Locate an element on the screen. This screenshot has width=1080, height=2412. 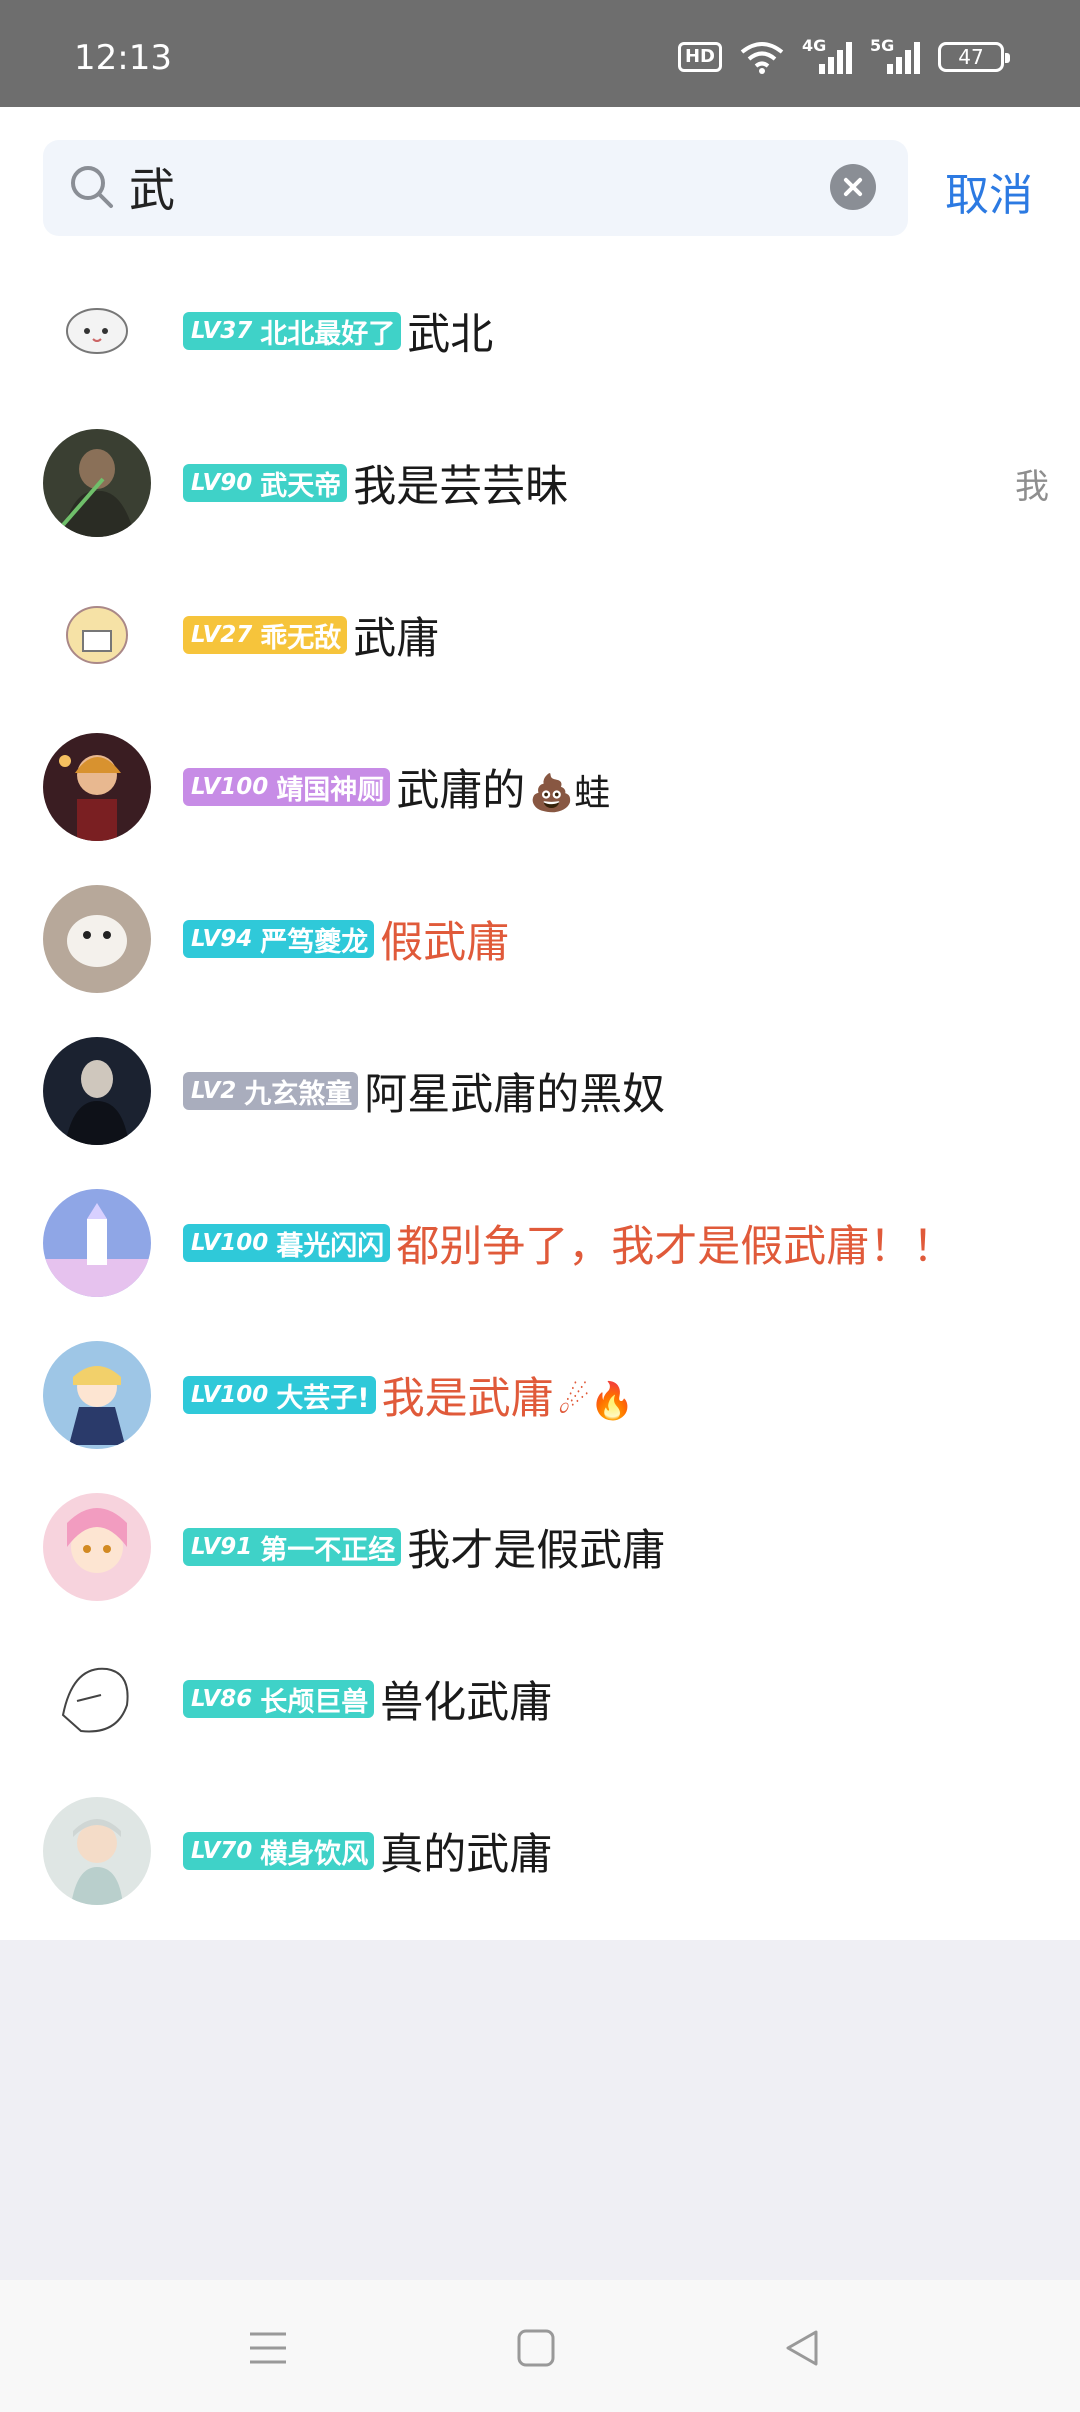
result-info: LV86 长颅巨兽 兽化武庸 is located at coordinates (367, 1699).